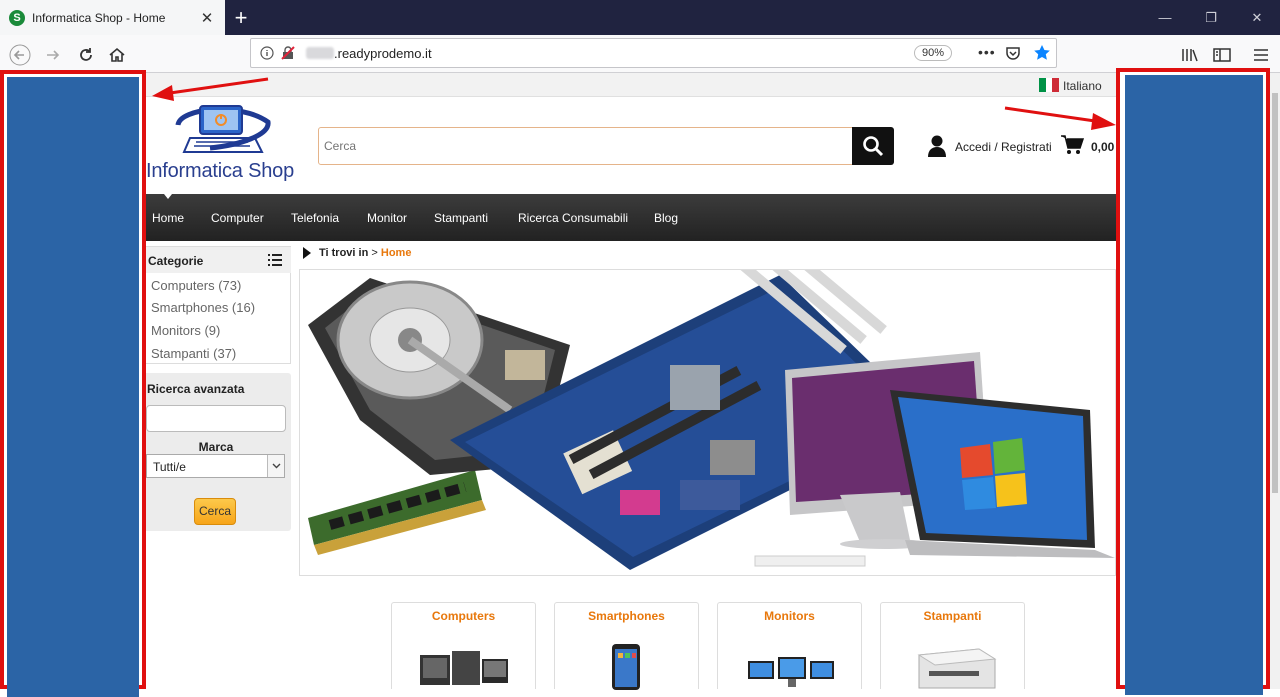 The height and width of the screenshot is (697, 1280). Describe the element at coordinates (267, 53) in the screenshot. I see `site-info-icon` at that location.